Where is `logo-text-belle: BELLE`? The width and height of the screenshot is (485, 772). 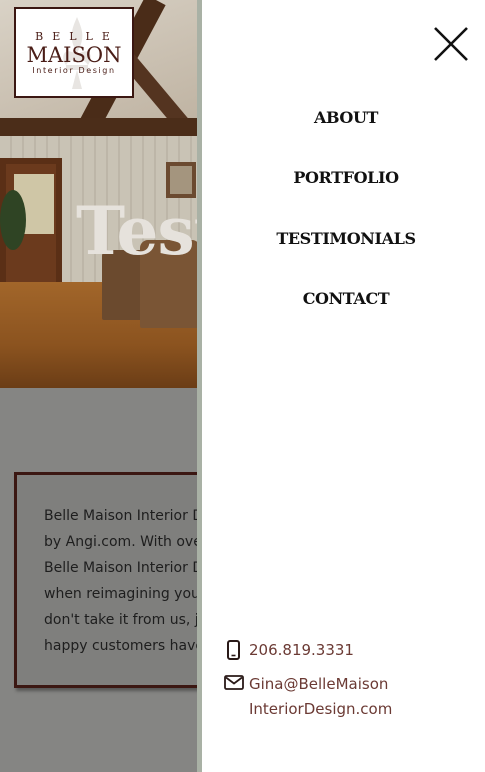 logo-text-belle: BELLE is located at coordinates (77, 36).